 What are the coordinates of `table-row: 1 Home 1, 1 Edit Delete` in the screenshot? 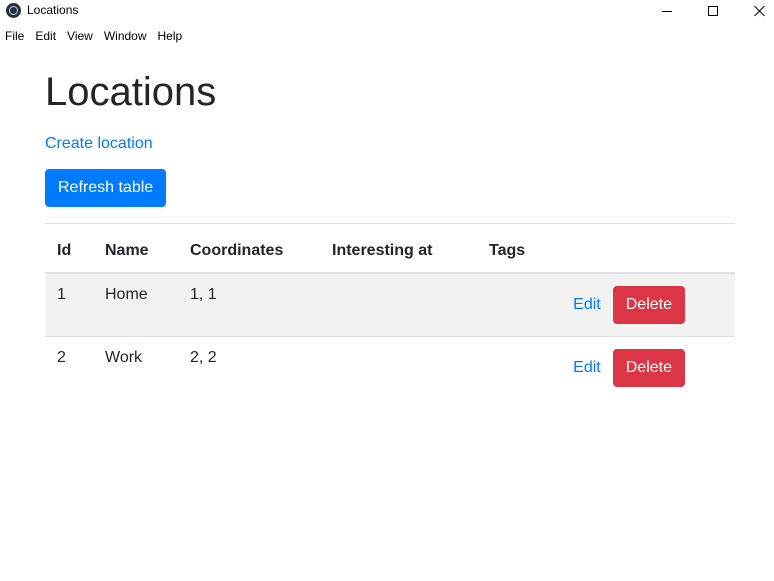 It's located at (390, 304).